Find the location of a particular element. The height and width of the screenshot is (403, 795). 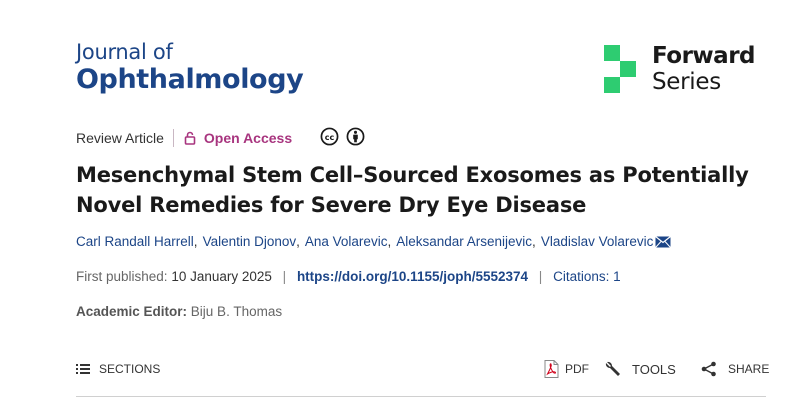

author-link: Aleksandar Arsenijevic is located at coordinates (464, 241).